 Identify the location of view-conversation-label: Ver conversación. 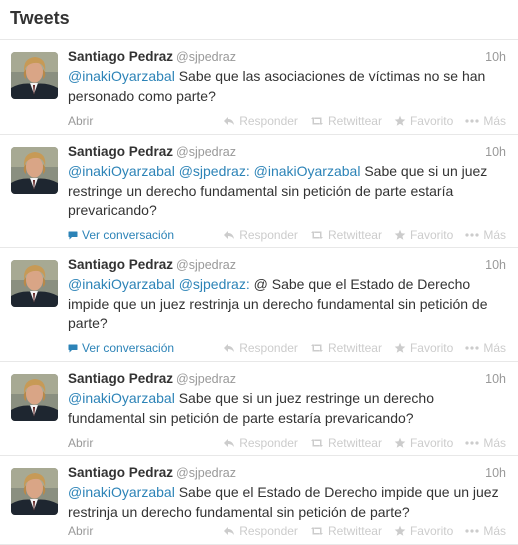
(128, 235).